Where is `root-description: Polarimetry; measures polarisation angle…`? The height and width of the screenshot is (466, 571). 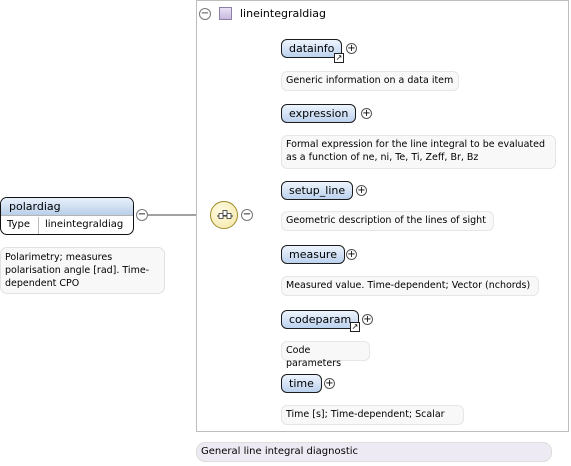 root-description: Polarimetry; measures polarisation angle… is located at coordinates (82, 270).